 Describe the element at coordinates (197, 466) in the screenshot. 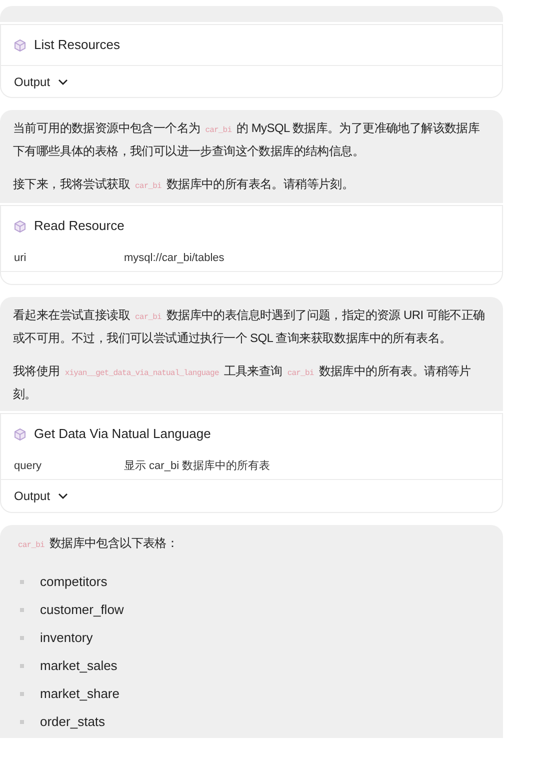

I see `param-value: 显示 car_bi 数据库中的所有表` at that location.